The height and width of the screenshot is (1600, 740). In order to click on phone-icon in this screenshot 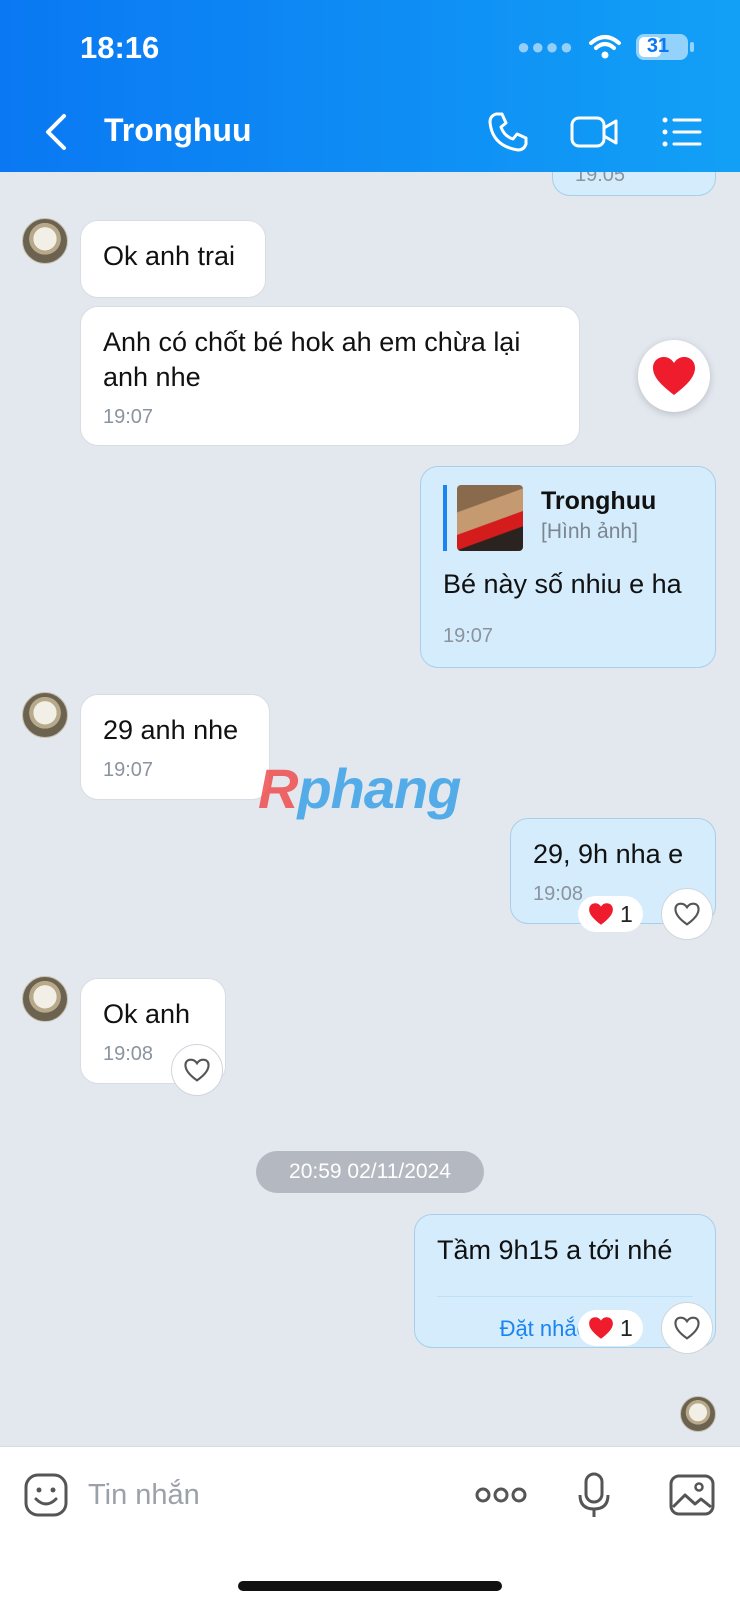, I will do `click(508, 132)`.